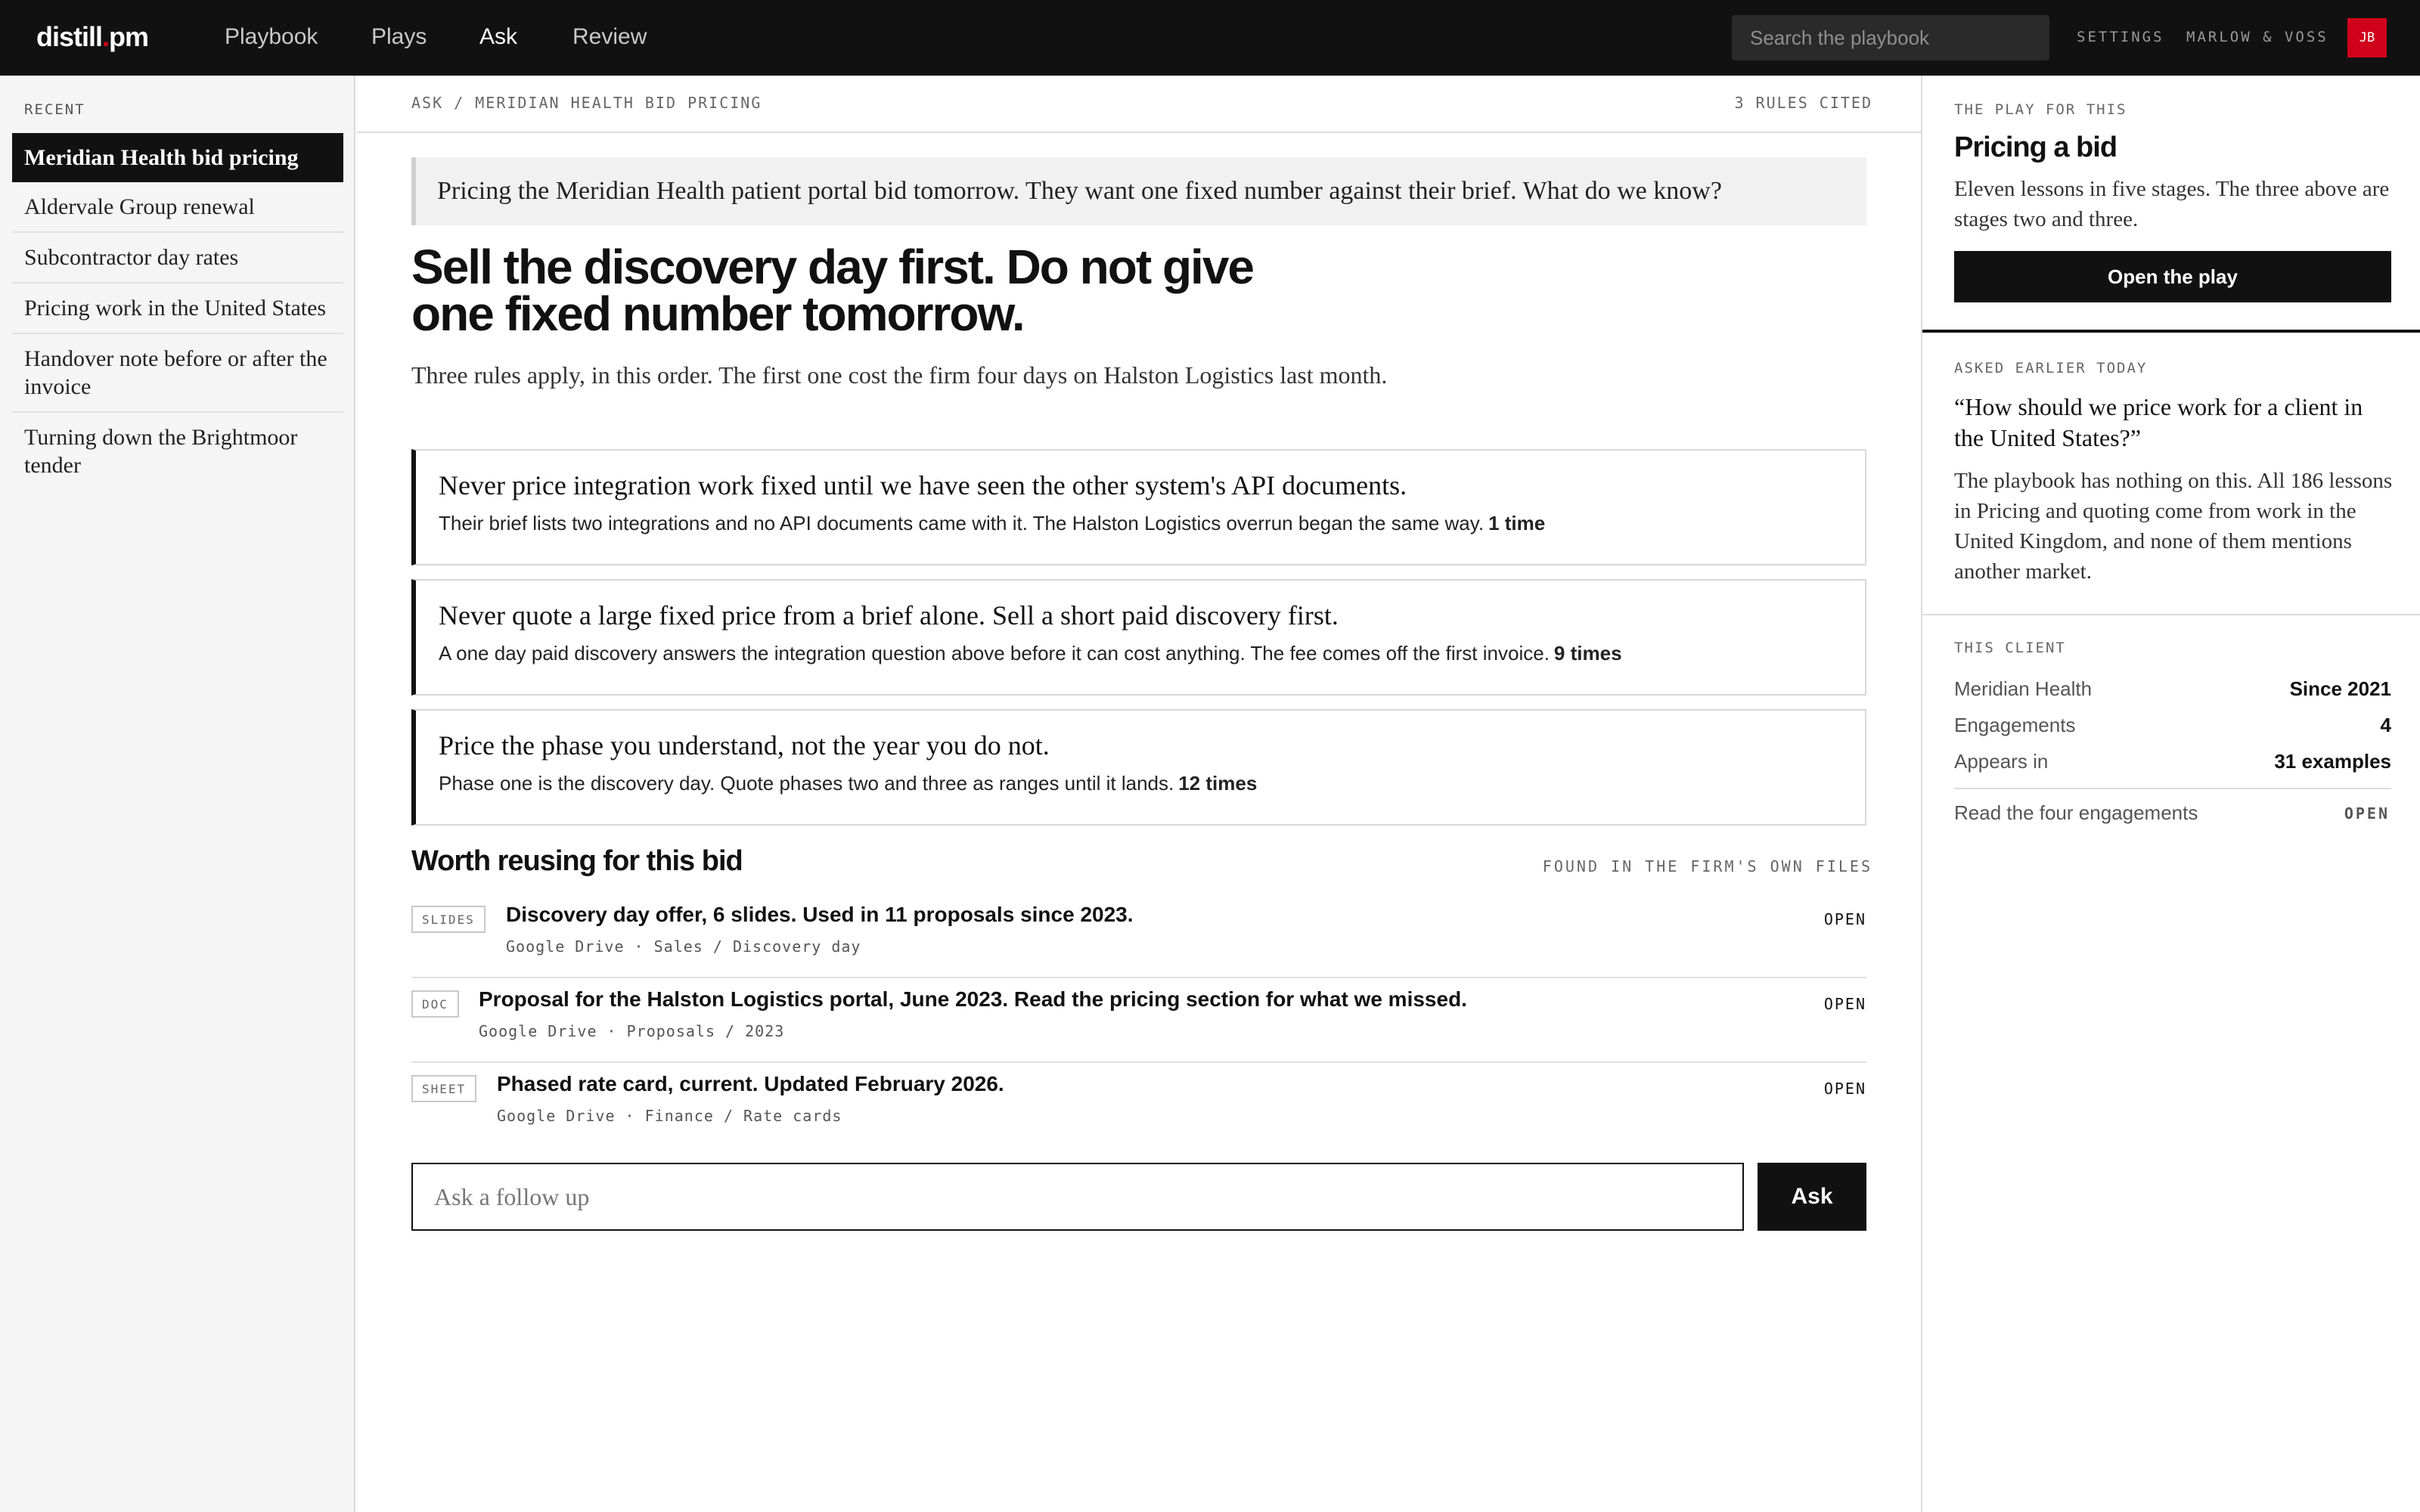 The height and width of the screenshot is (1512, 2420). Describe the element at coordinates (2367, 38) in the screenshot. I see `user-avatar: JB` at that location.